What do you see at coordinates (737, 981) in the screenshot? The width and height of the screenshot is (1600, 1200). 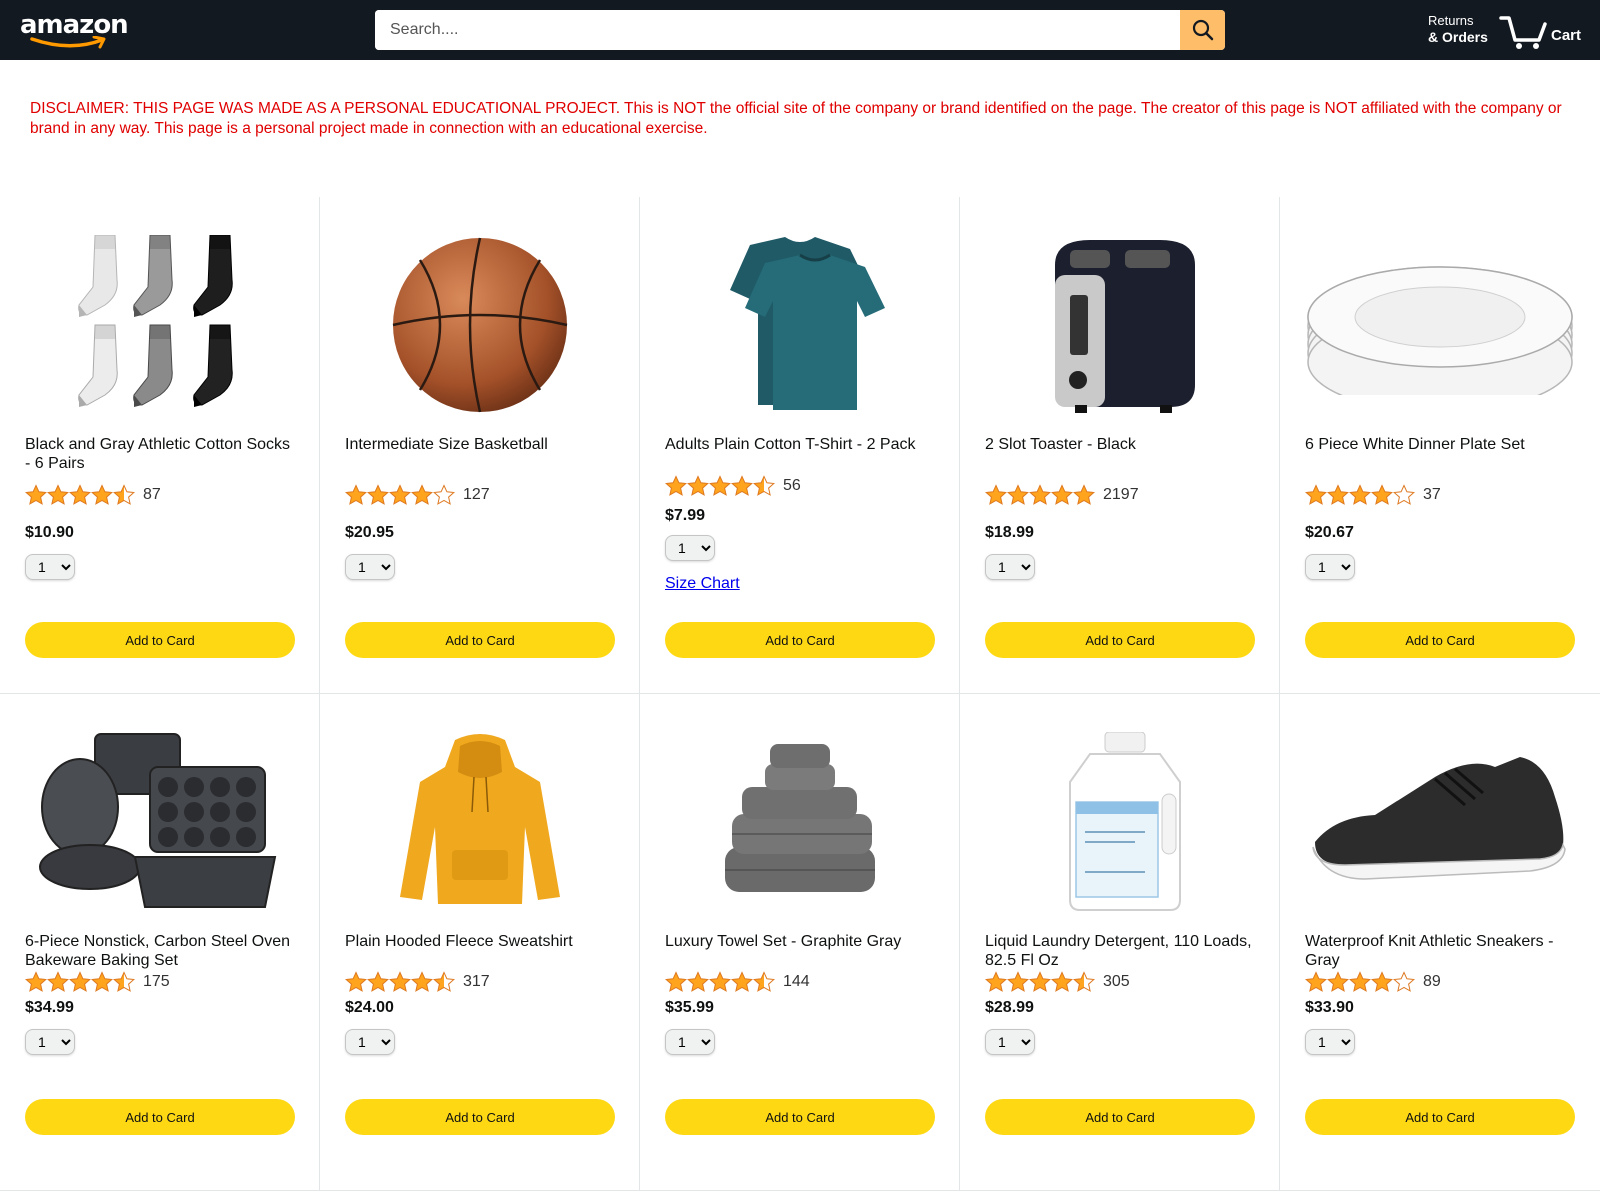 I see `product-rating: 144` at bounding box center [737, 981].